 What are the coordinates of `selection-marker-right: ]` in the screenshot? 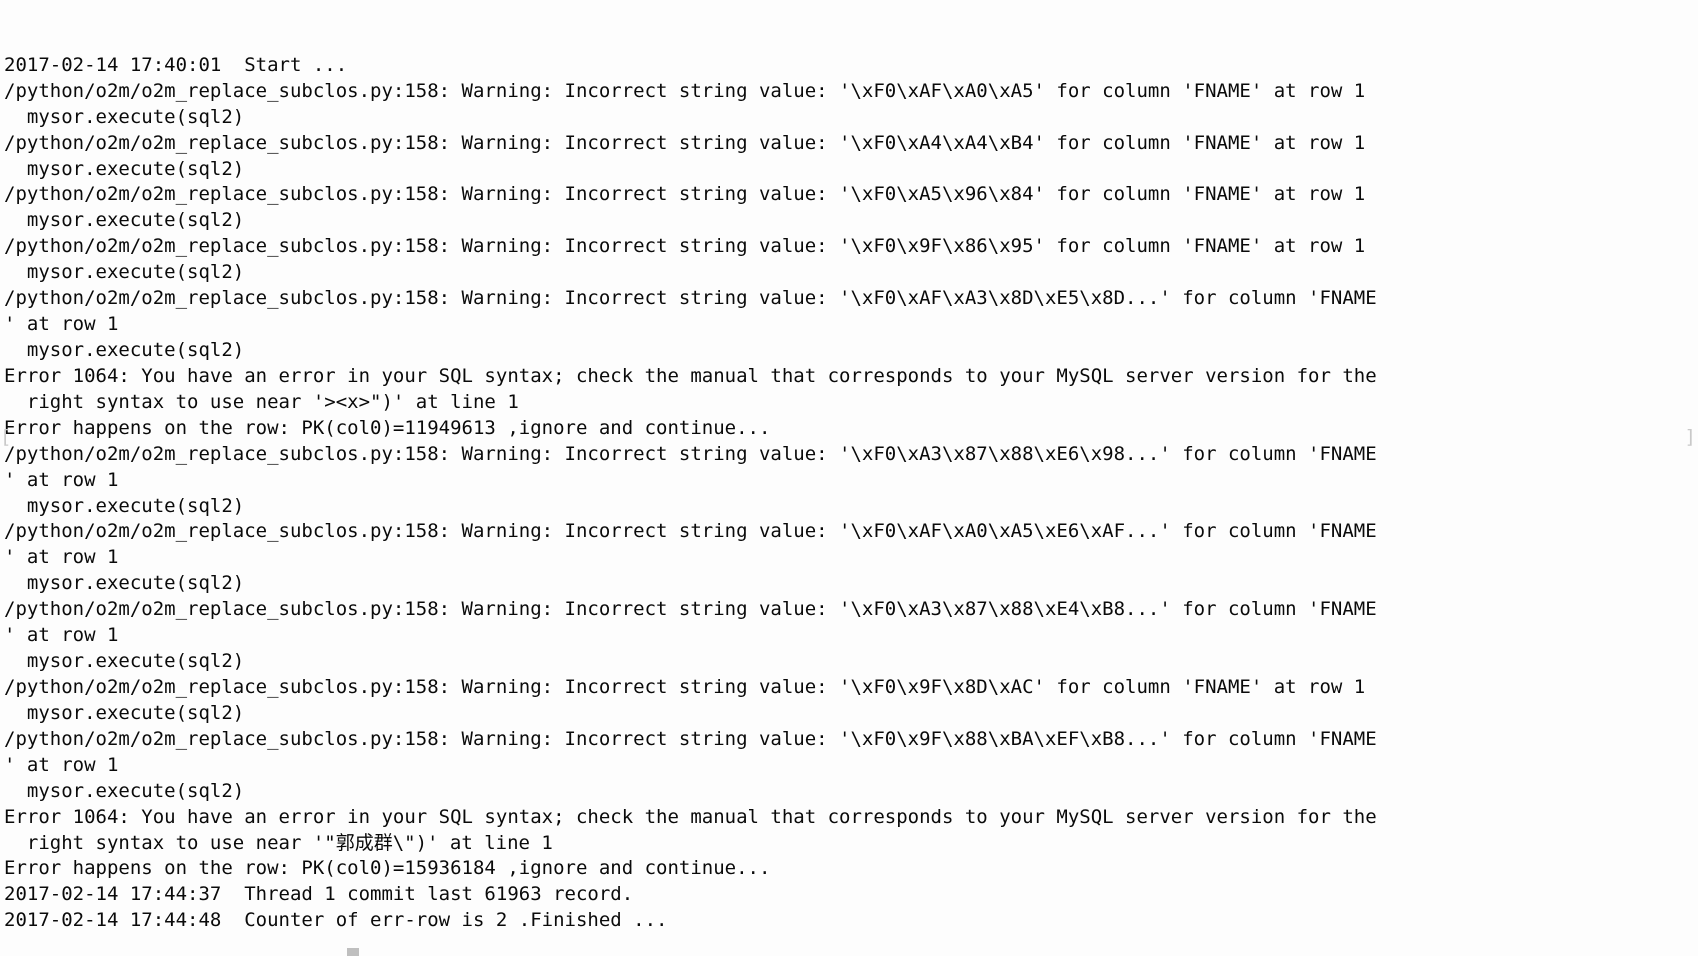 It's located at (1690, 437).